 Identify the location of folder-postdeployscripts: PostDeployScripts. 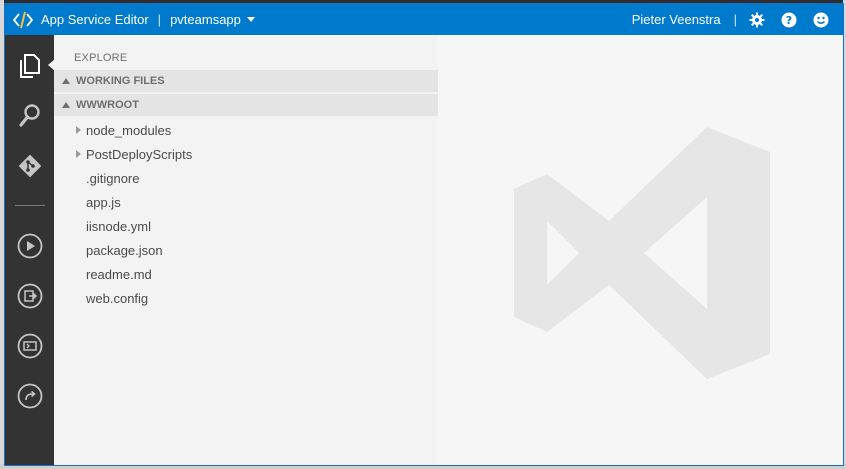
(246, 154).